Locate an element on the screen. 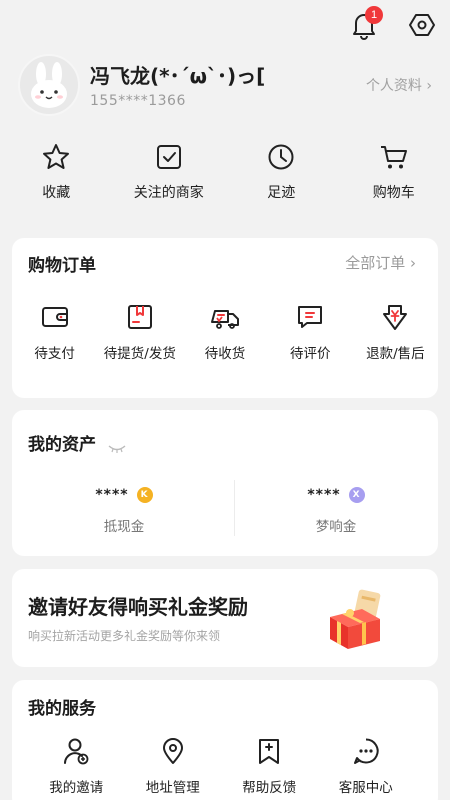 This screenshot has height=800, width=450. invite-title: 邀请好友得响买礼金奖励 is located at coordinates (138, 607).